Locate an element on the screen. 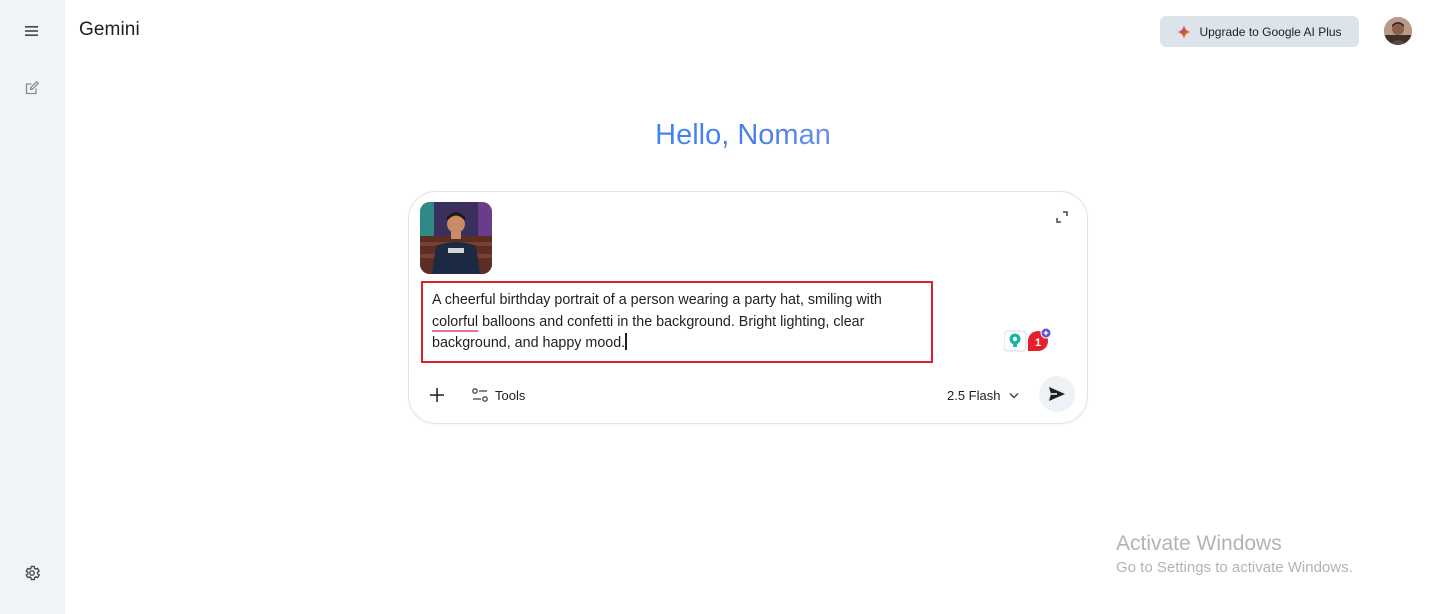 This screenshot has width=1430, height=614. new-chat-button is located at coordinates (32, 88).